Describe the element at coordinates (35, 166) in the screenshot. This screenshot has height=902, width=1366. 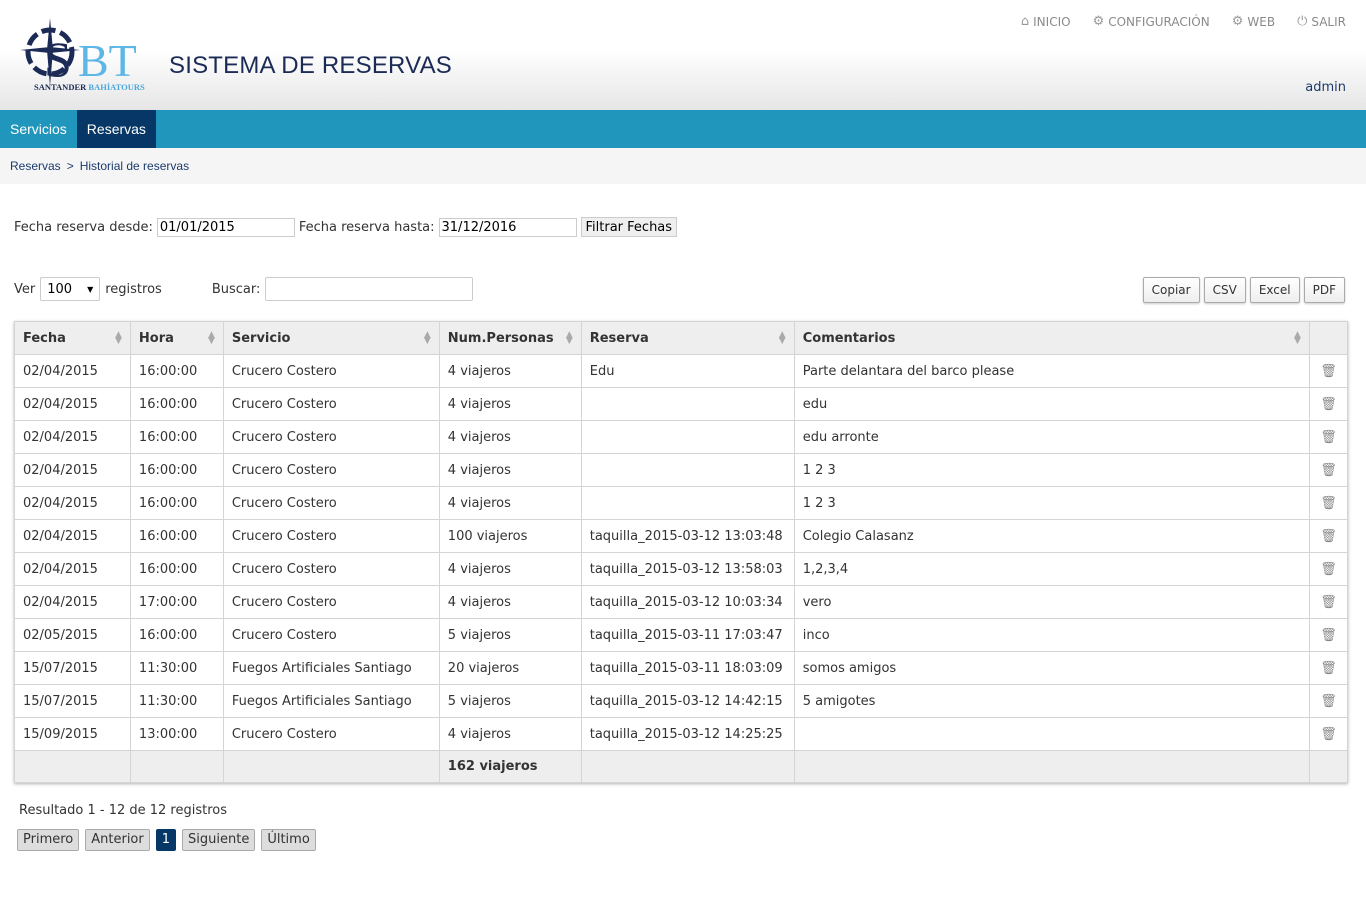
I see `breadcrumb-reservas: Reservas` at that location.